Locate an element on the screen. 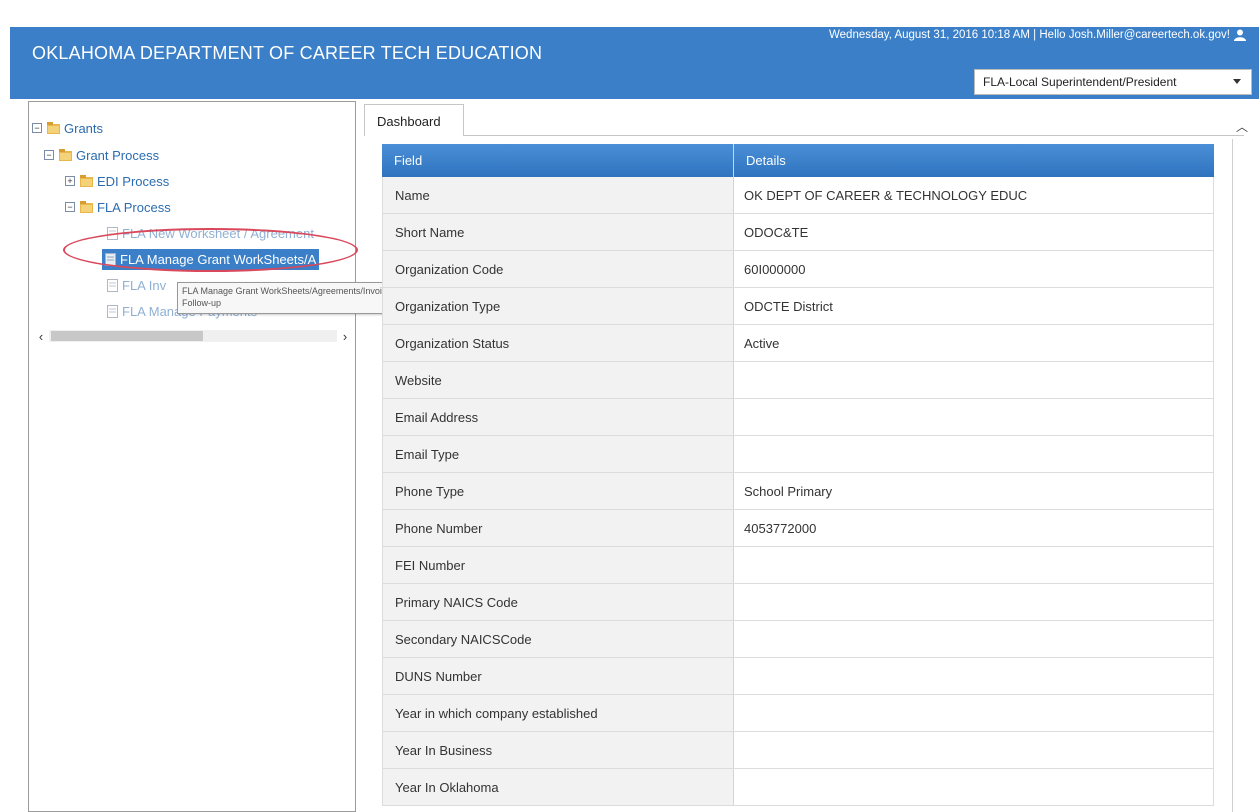 The image size is (1259, 812). tooltip-line-2: Follow-up is located at coordinates (202, 303).